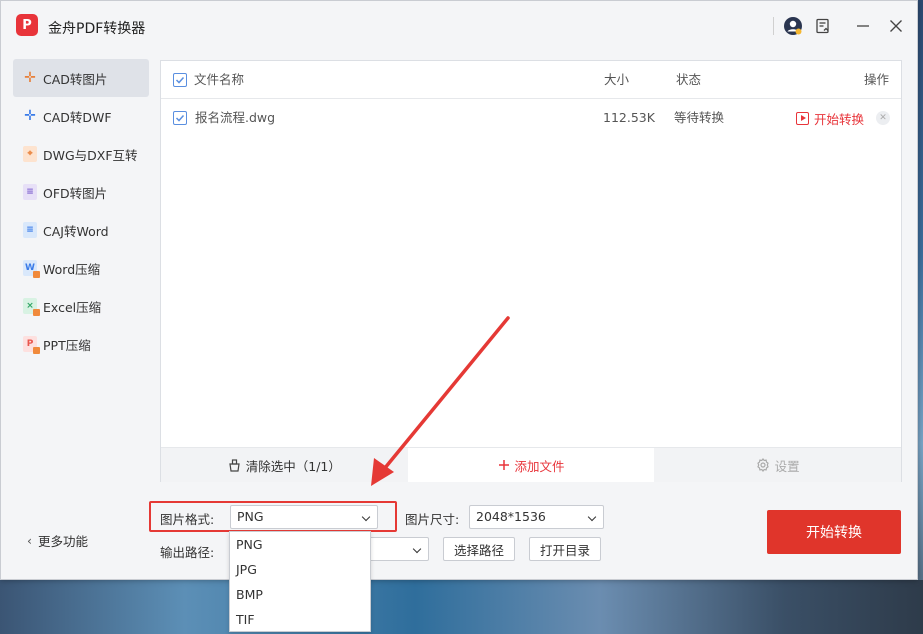 The height and width of the screenshot is (634, 923). Describe the element at coordinates (63, 541) in the screenshot. I see `more-functions-label: 更多功能` at that location.